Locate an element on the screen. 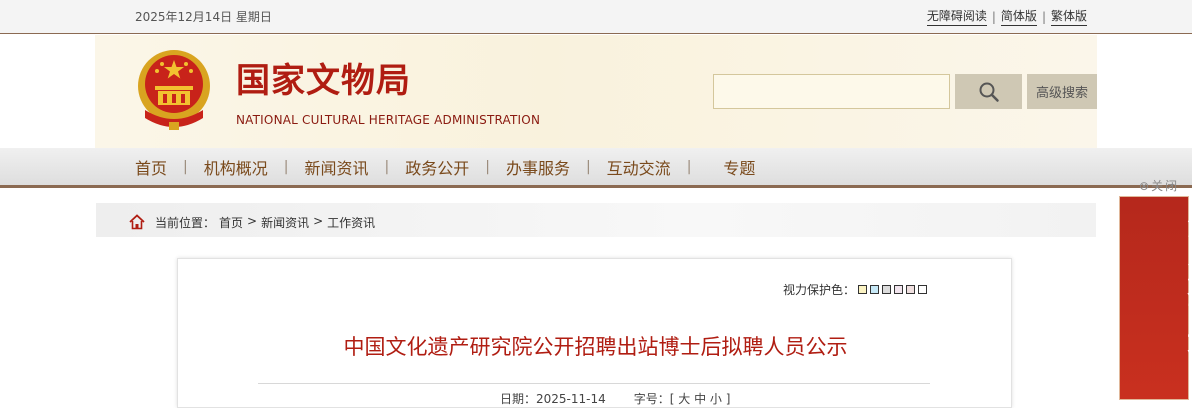 The image size is (1192, 408). nav-item-home: 首页 is located at coordinates (151, 167).